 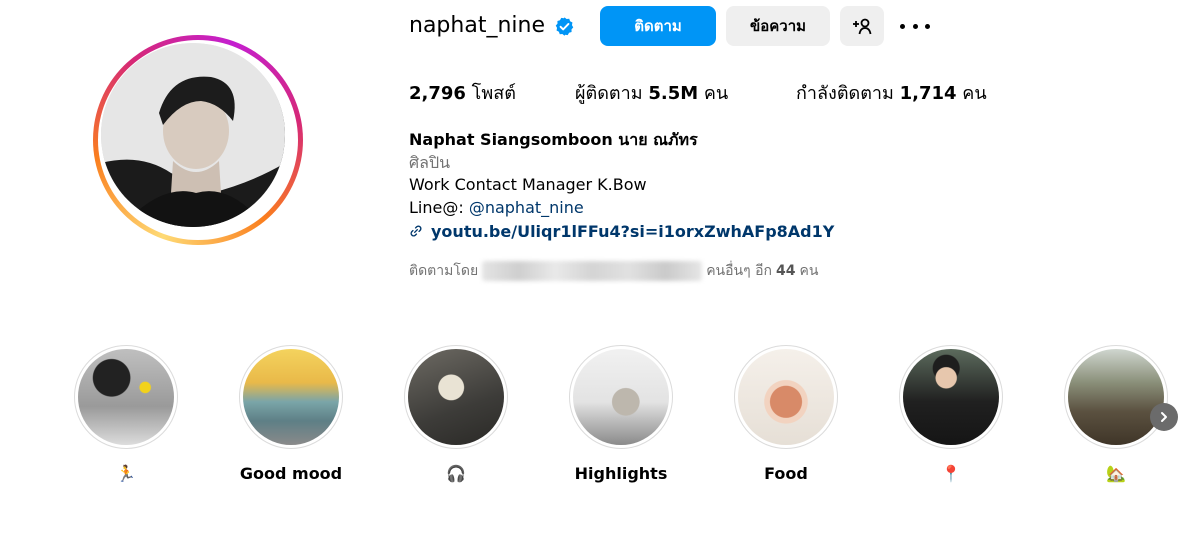 I want to click on highlight-item: 🎧, so click(x=456, y=415).